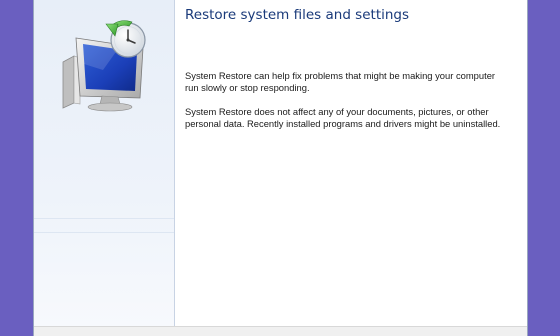 The width and height of the screenshot is (560, 336). I want to click on system-restore-icon, so click(104, 66).